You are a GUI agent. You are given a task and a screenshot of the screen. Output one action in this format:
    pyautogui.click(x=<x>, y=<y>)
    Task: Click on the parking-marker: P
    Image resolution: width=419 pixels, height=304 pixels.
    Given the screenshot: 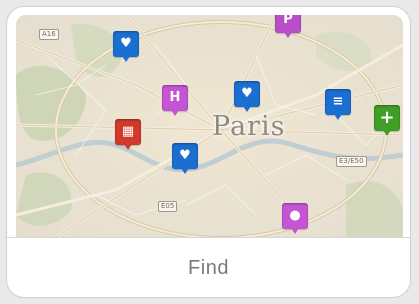 What is the action you would take?
    pyautogui.click(x=288, y=27)
    